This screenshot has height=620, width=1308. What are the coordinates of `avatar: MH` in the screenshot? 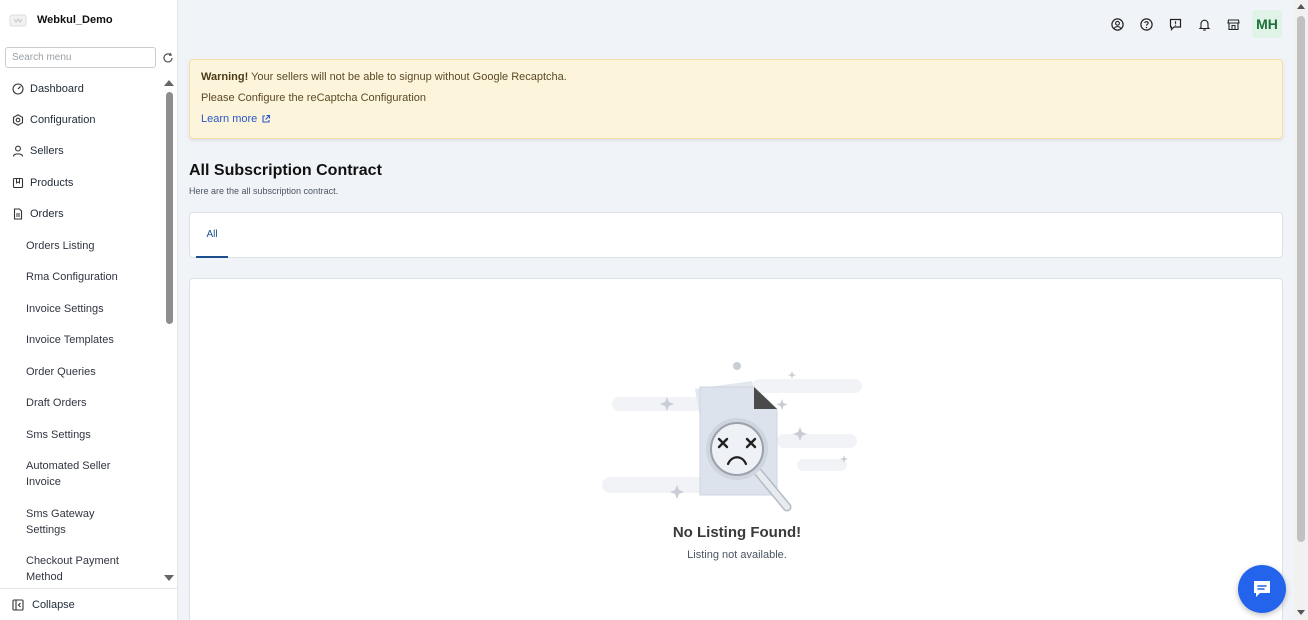 It's located at (1267, 24).